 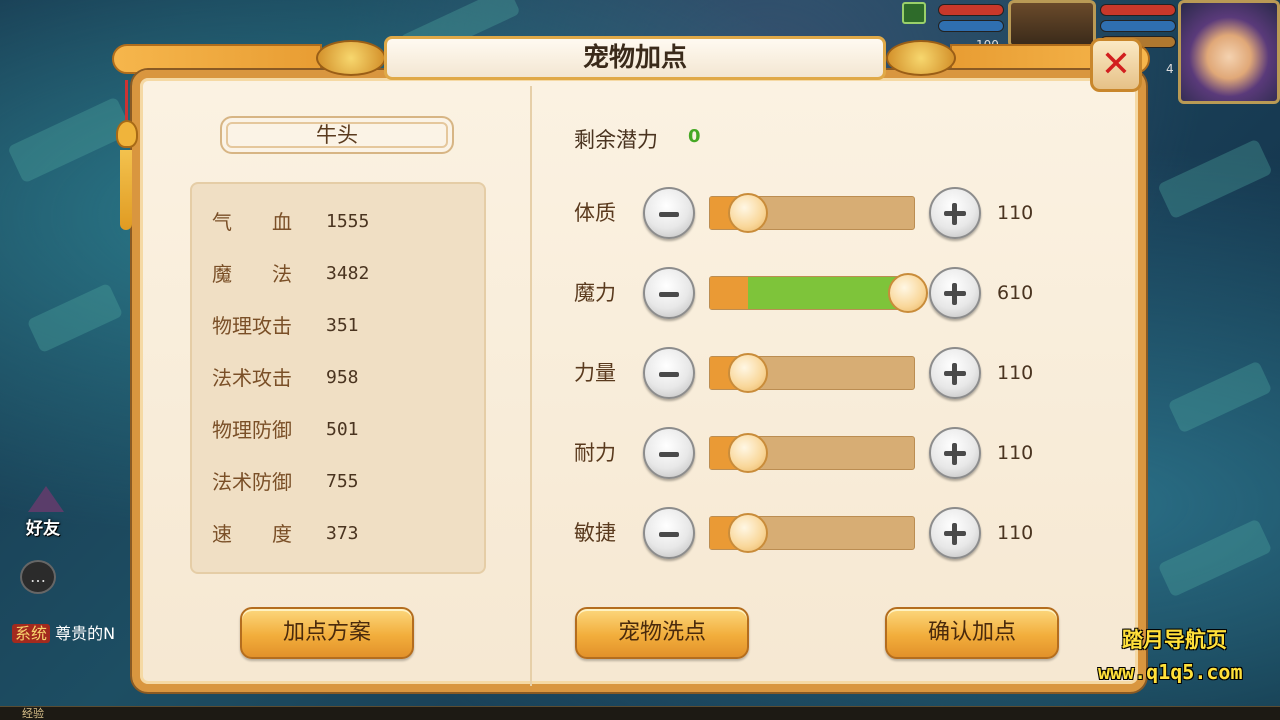 I want to click on stat-label: 法术攻击, so click(x=252, y=378).